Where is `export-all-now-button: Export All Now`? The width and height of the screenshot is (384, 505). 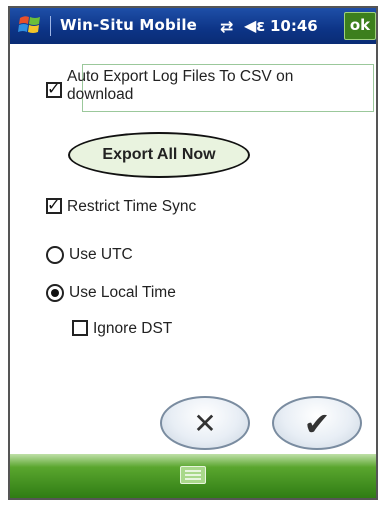 export-all-now-button: Export All Now is located at coordinates (159, 155).